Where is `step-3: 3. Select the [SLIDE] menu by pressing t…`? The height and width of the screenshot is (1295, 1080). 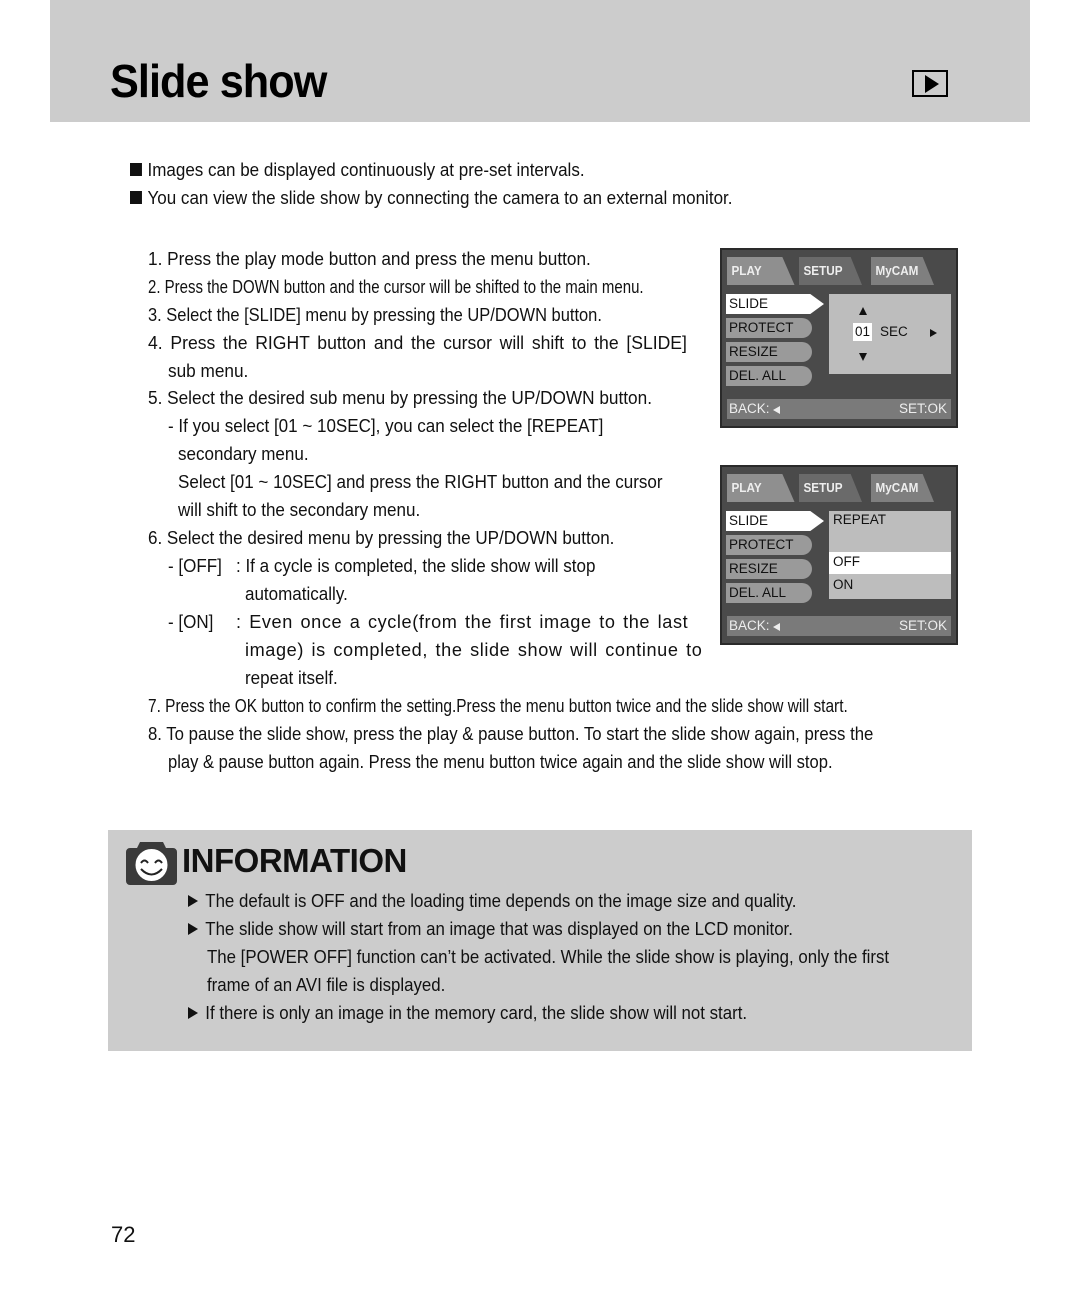
step-3: 3. Select the [SLIDE] menu by pressing t… is located at coordinates (375, 314).